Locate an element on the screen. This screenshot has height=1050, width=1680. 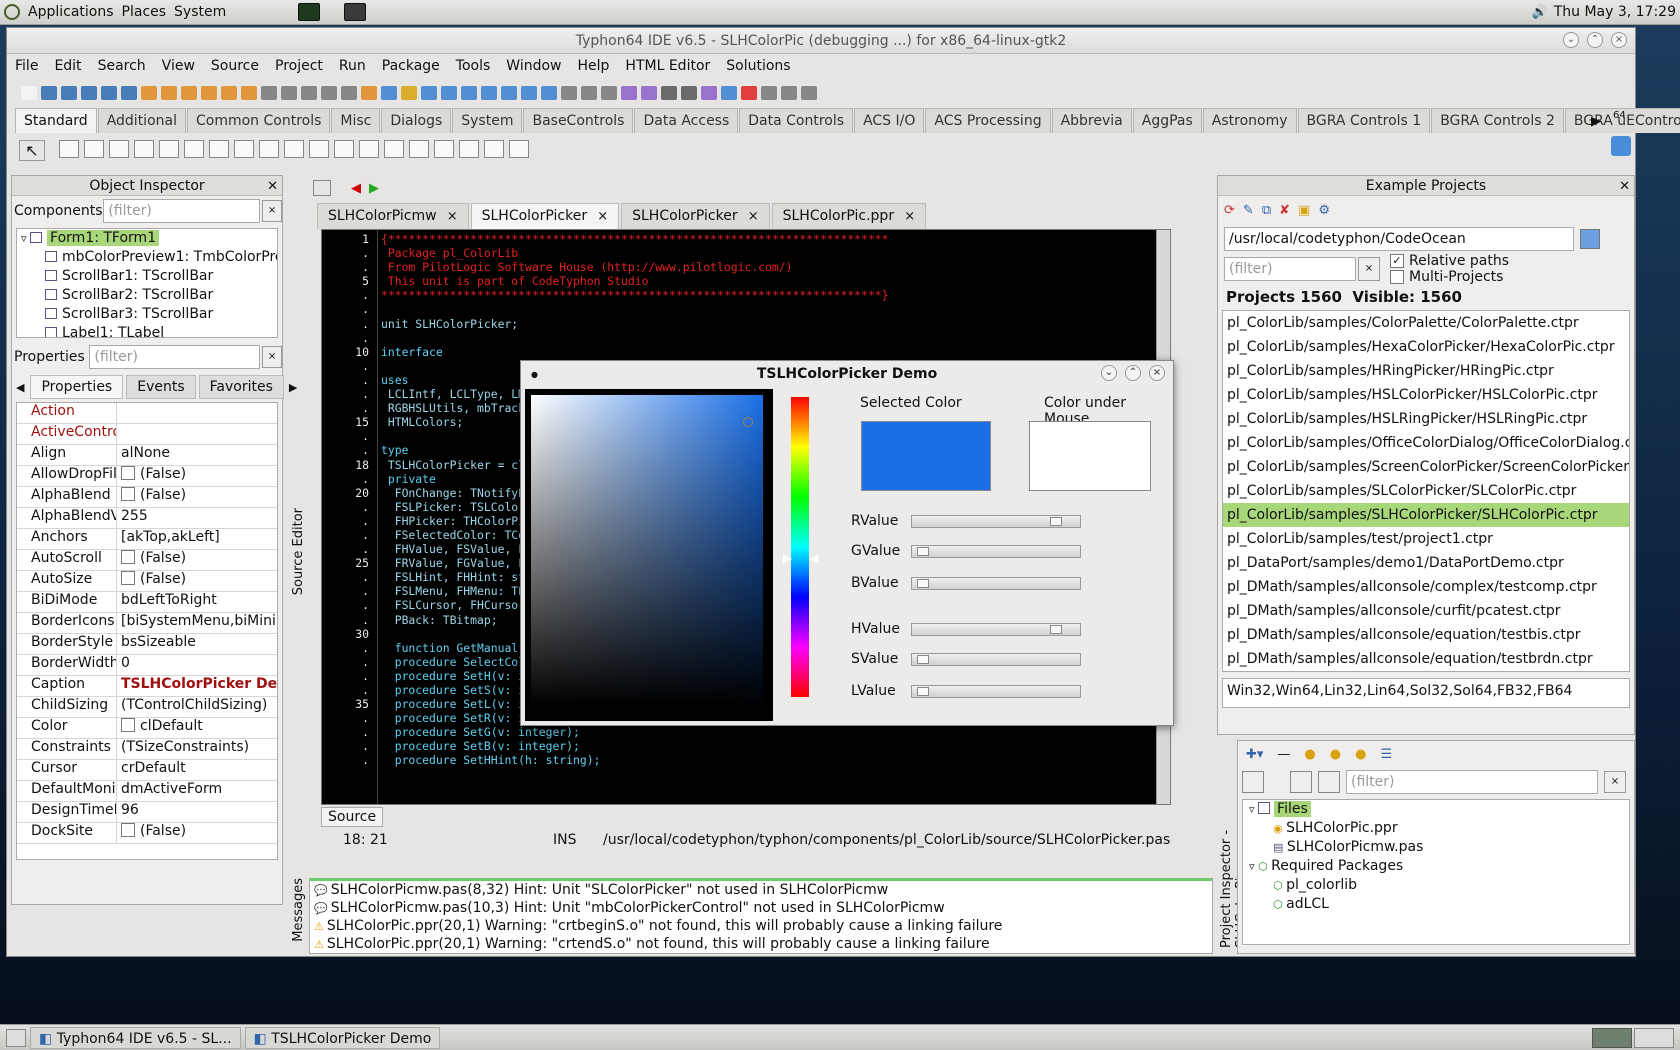
menu-tools: Tools is located at coordinates (473, 66).